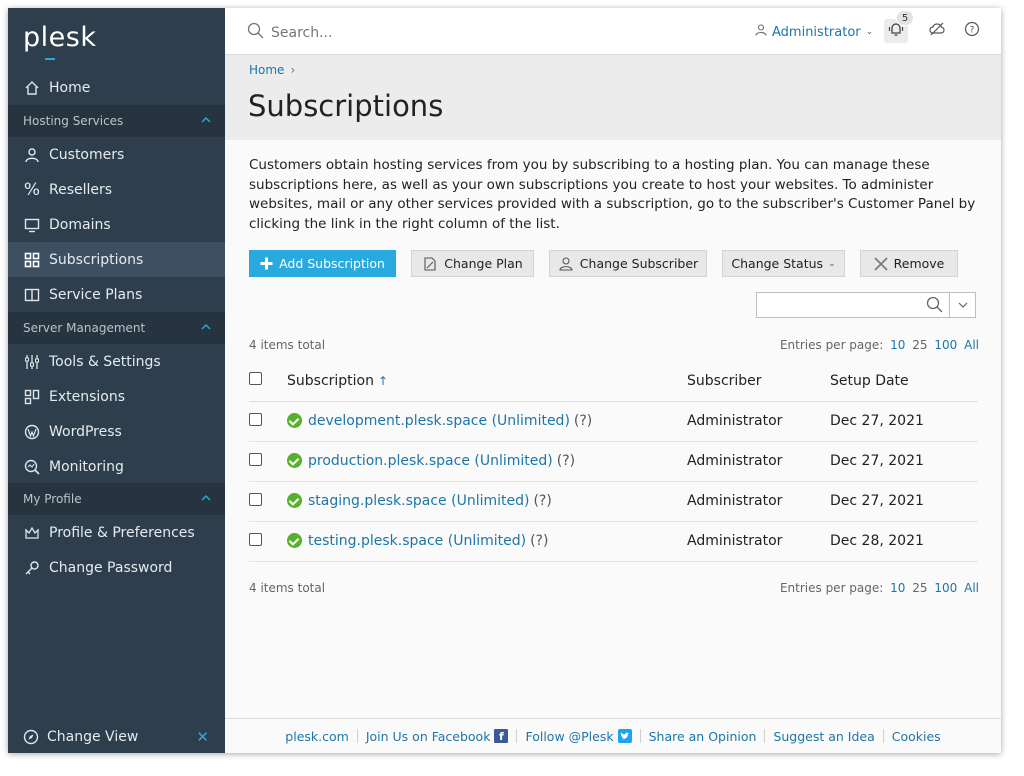  What do you see at coordinates (80, 224) in the screenshot?
I see `sidebar-item-label: Domains` at bounding box center [80, 224].